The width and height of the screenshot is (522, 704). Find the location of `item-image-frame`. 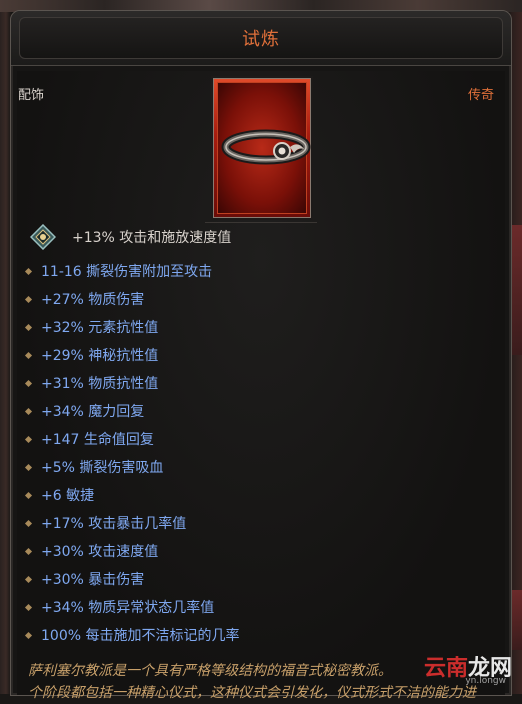

item-image-frame is located at coordinates (262, 148).